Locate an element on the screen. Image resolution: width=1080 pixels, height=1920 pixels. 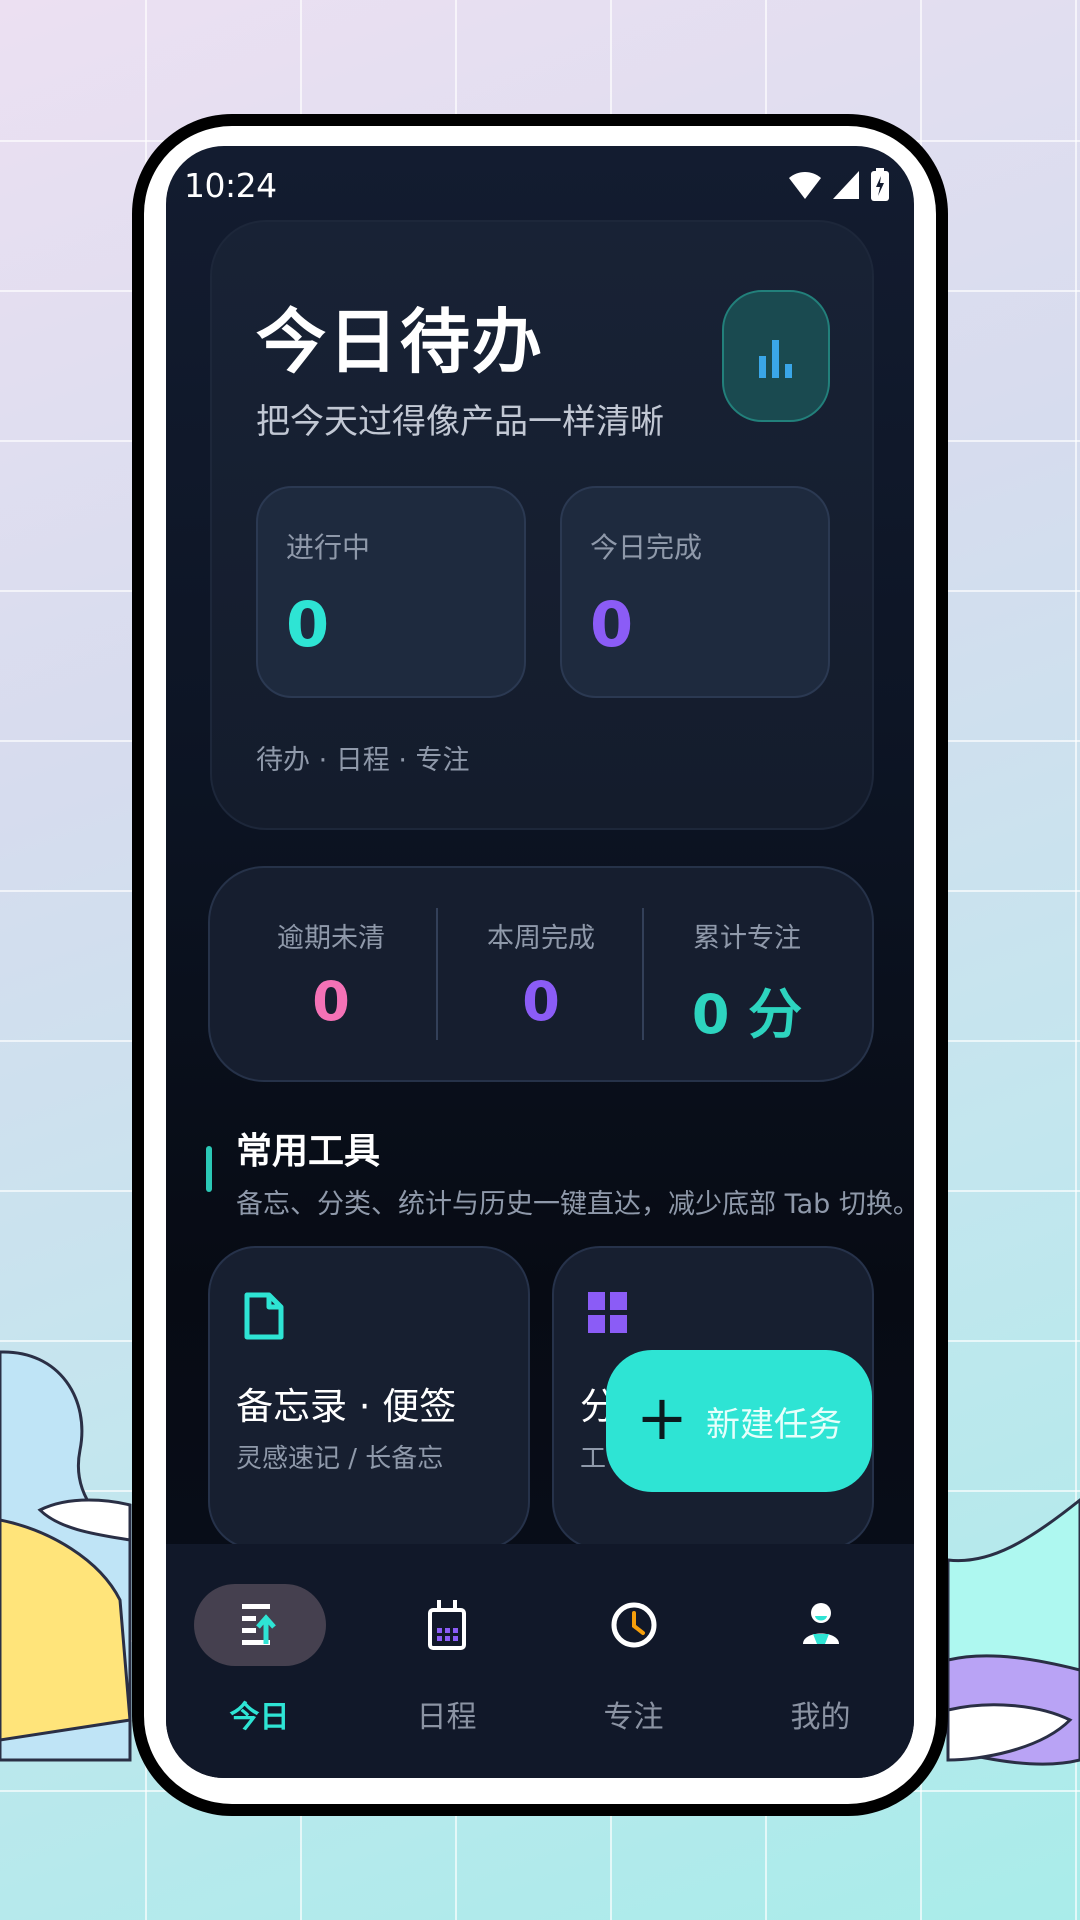
plus-icon: + is located at coordinates (662, 1417).